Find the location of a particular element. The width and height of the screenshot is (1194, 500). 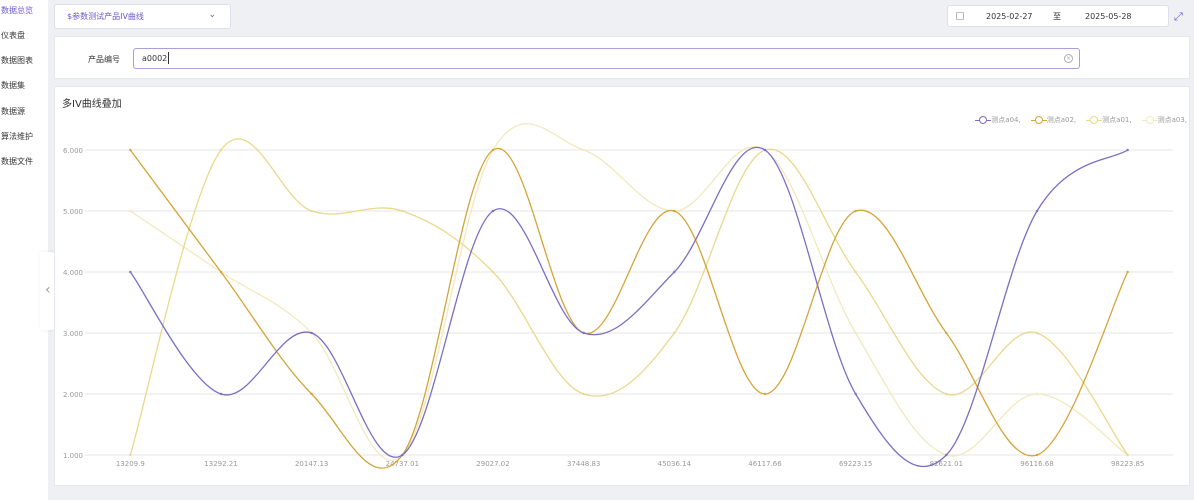

sidebar-item-datasets: 数据集 is located at coordinates (24, 86).